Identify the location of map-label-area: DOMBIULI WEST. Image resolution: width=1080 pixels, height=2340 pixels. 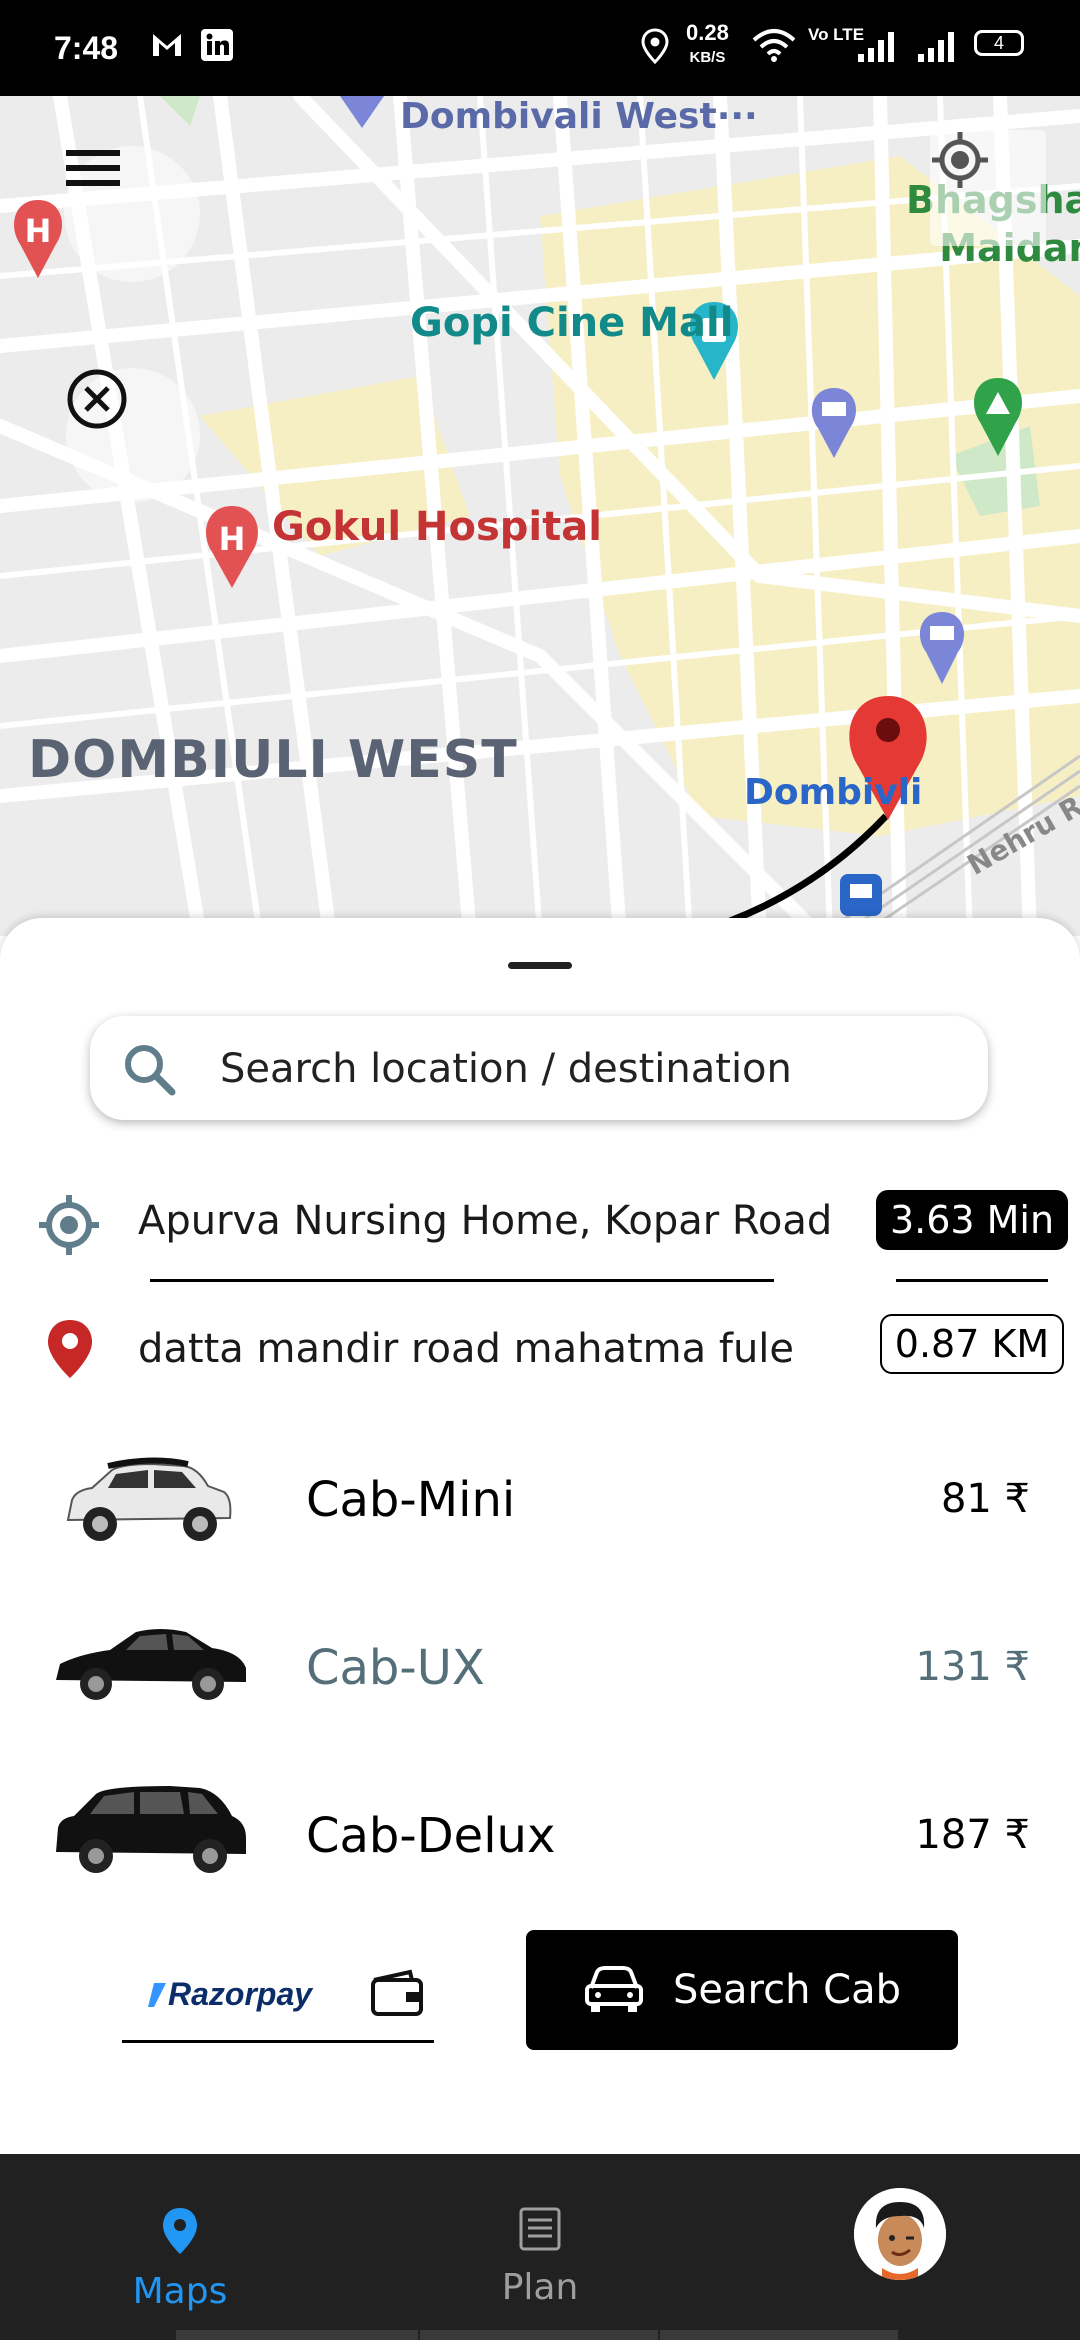
(273, 760).